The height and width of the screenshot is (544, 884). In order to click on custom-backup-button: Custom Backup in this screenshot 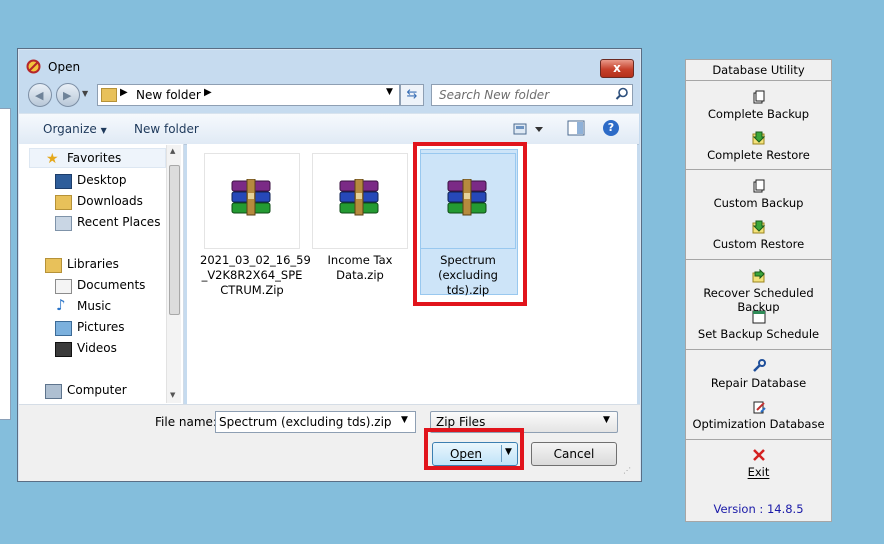, I will do `click(758, 194)`.